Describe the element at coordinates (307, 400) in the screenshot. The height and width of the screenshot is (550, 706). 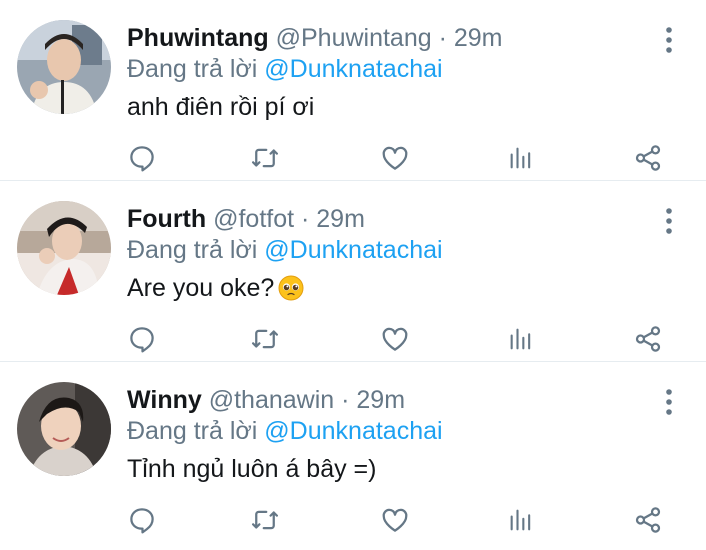
I see `handle-and-time: @thanawin · 29m` at that location.